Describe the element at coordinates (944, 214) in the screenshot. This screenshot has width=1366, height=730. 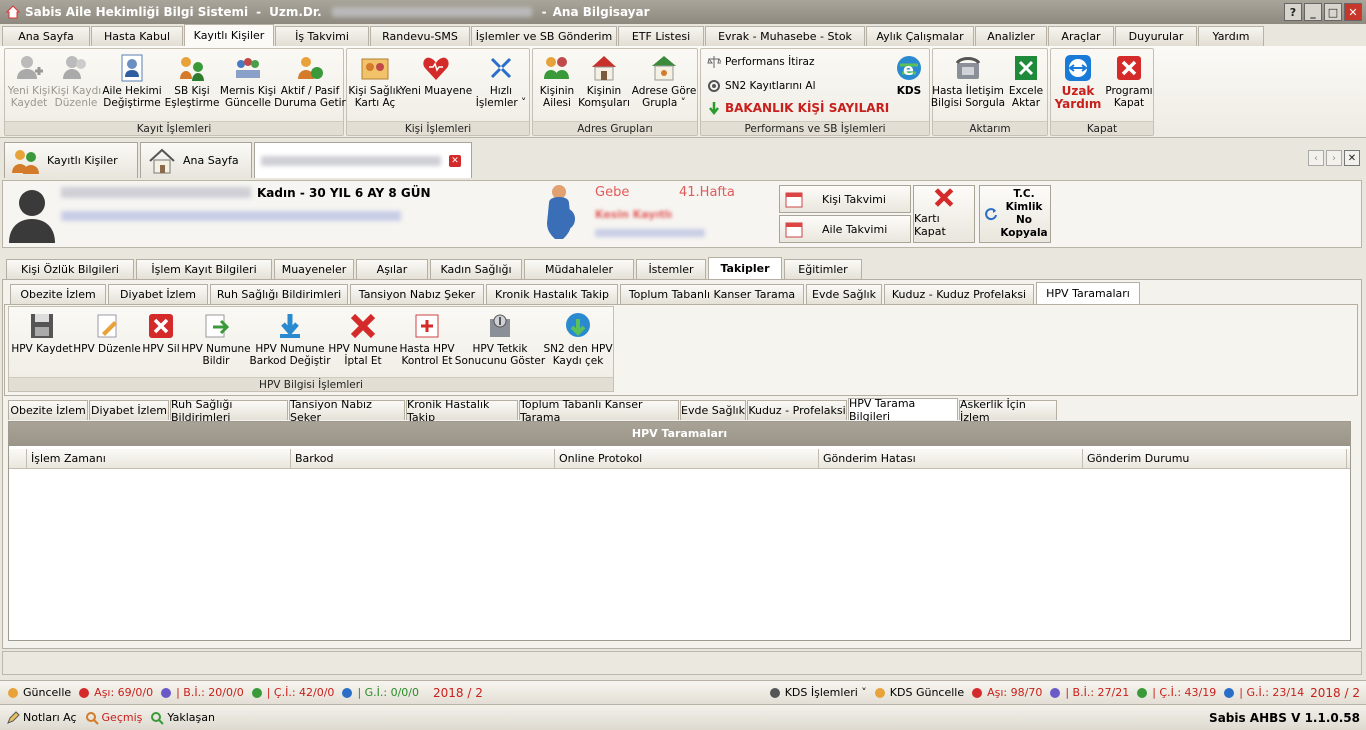
I see `karti-kapat-button: Kartı Kapat` at that location.